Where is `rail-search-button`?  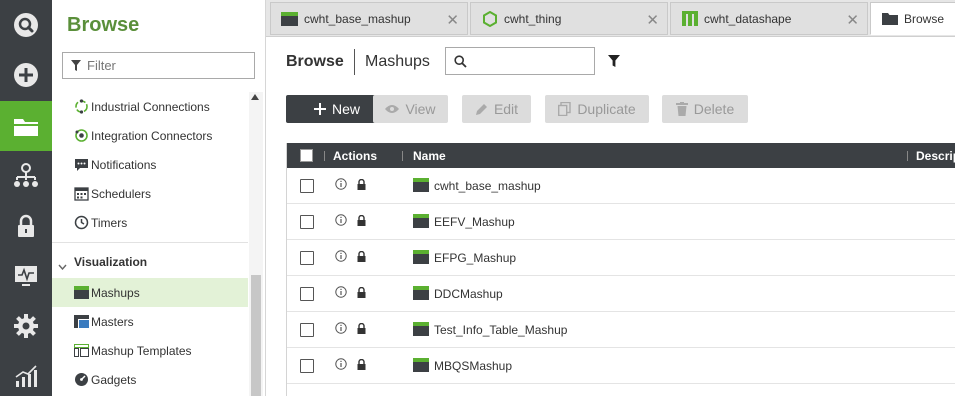
rail-search-button is located at coordinates (26, 25).